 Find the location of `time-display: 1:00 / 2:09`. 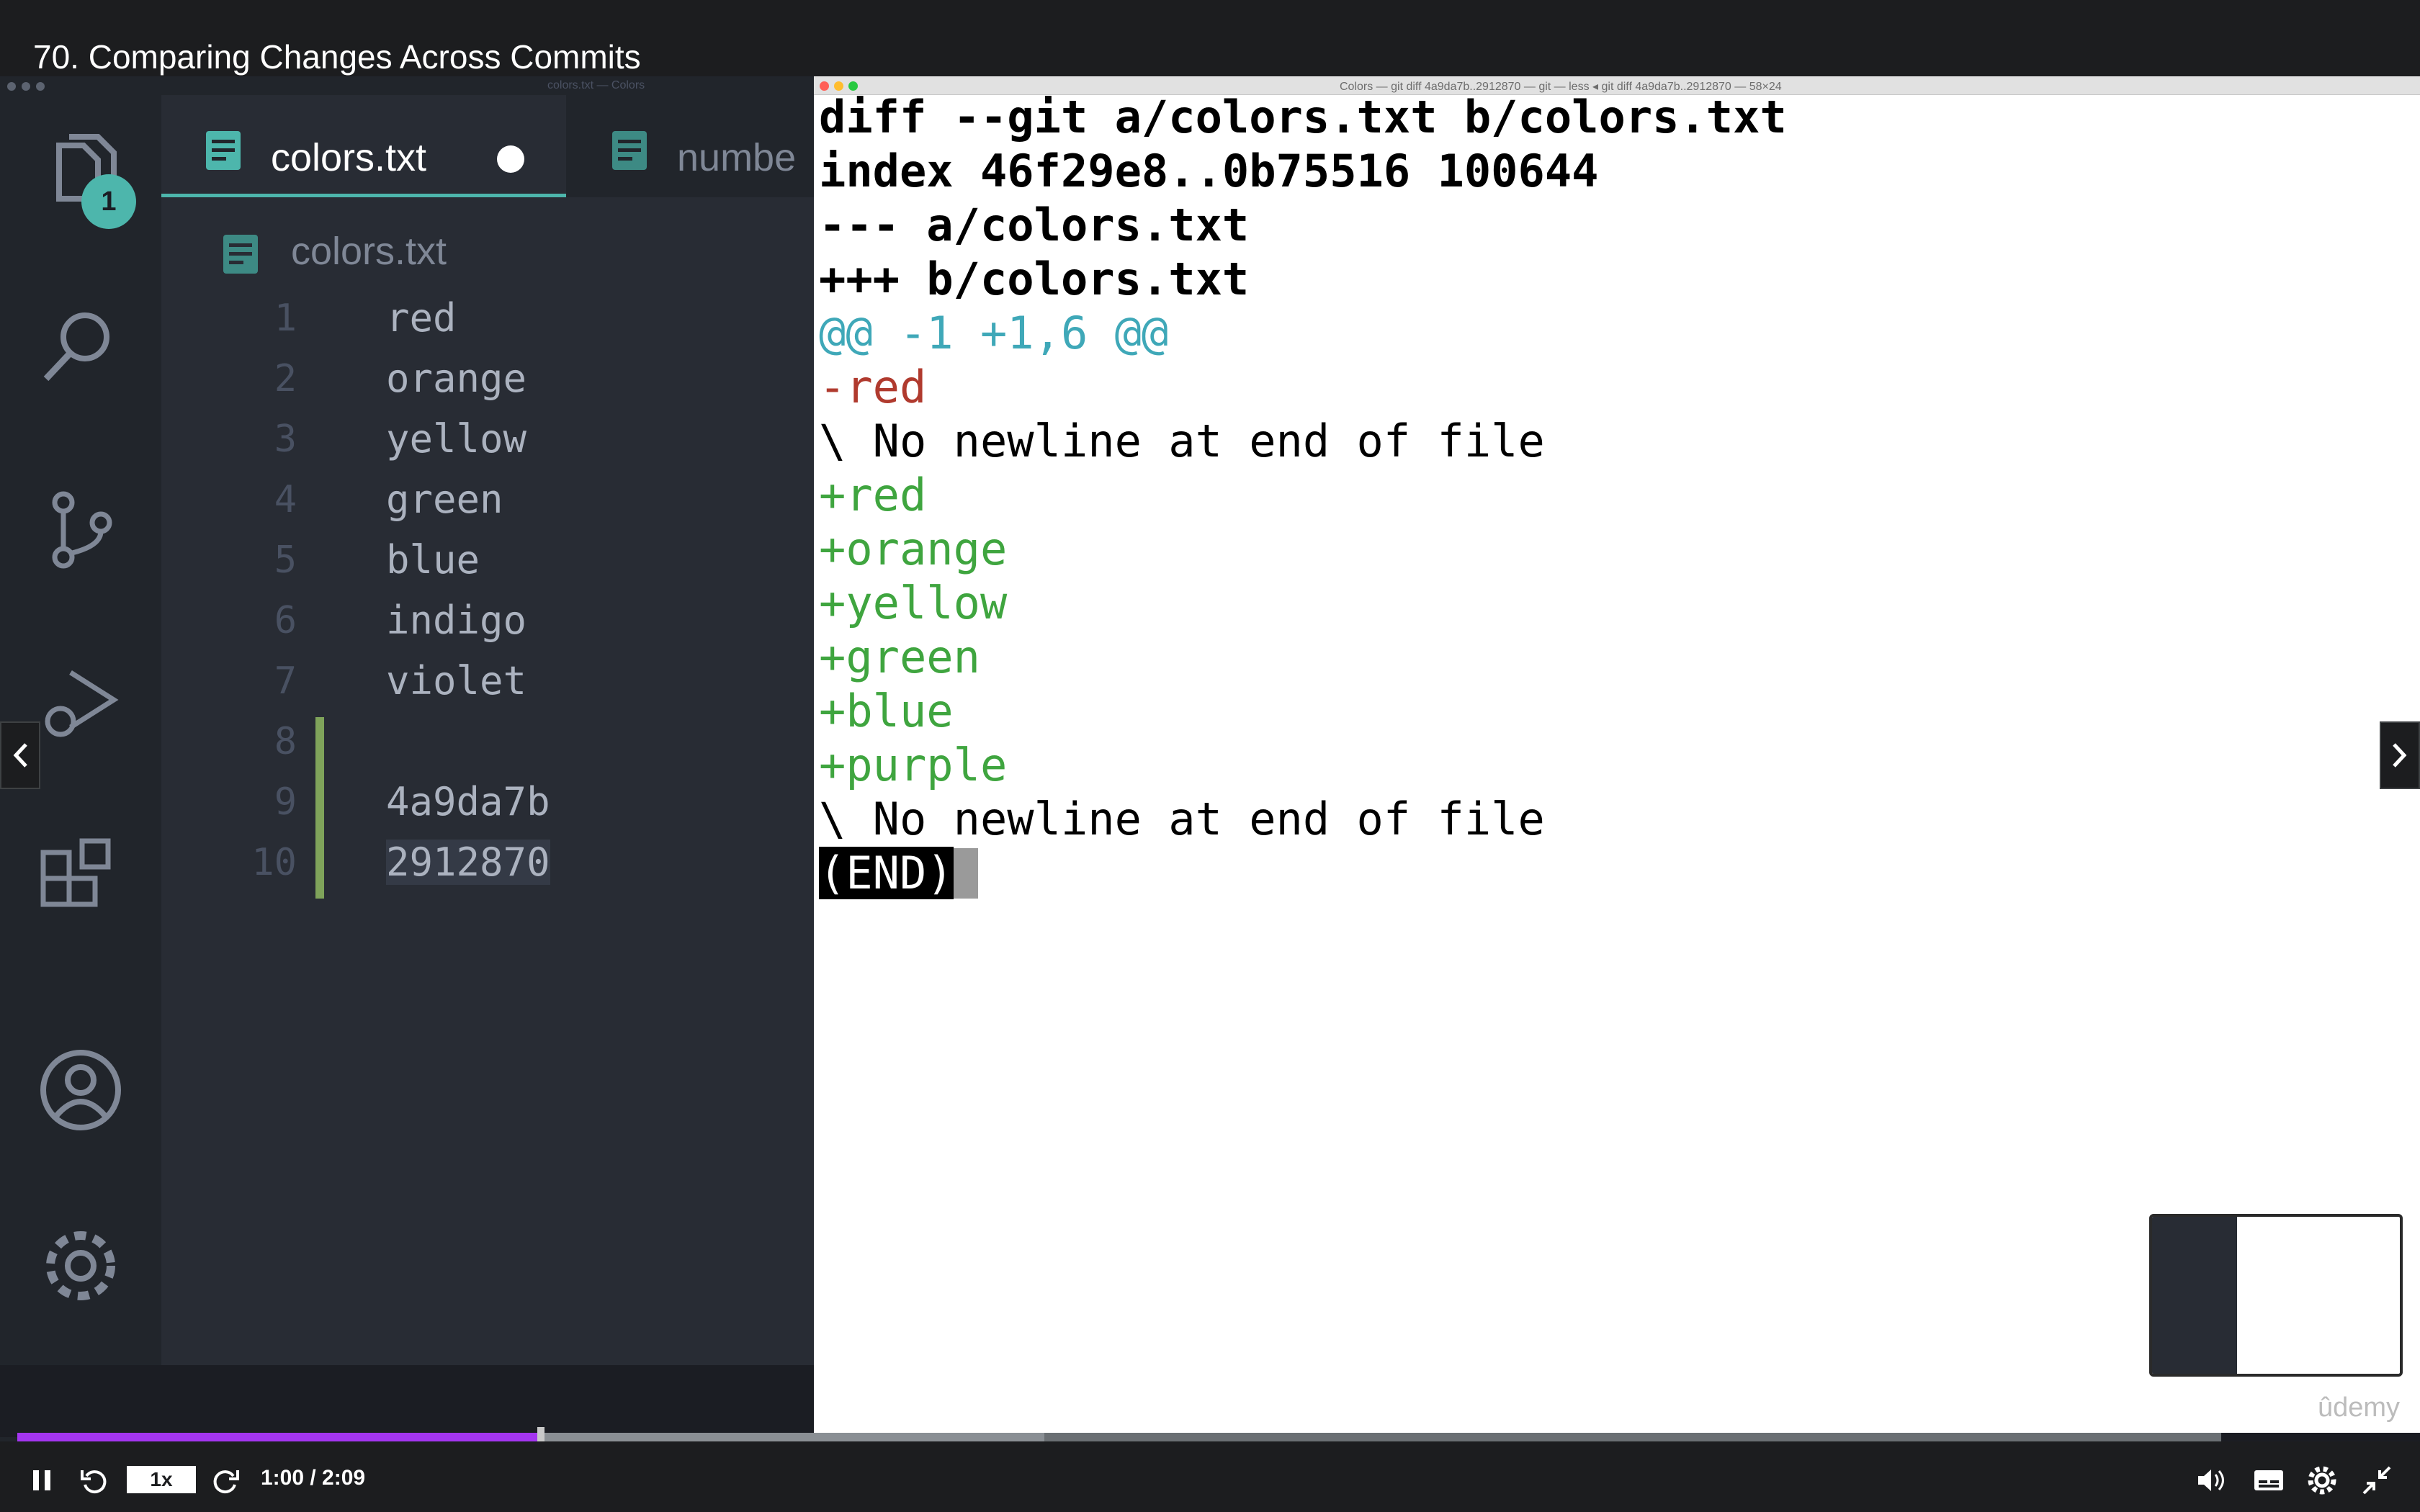

time-display: 1:00 / 2:09 is located at coordinates (313, 1478).